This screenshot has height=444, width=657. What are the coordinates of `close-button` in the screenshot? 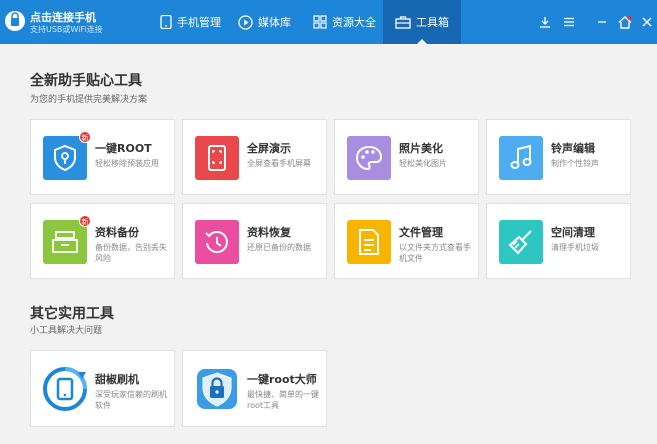 It's located at (647, 22).